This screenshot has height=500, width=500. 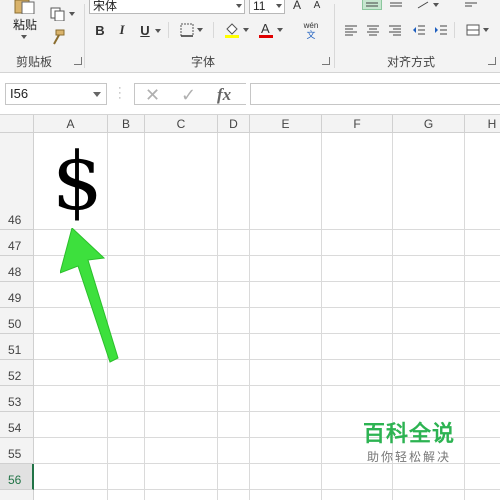 I want to click on row-header-54: 54, so click(x=17, y=425).